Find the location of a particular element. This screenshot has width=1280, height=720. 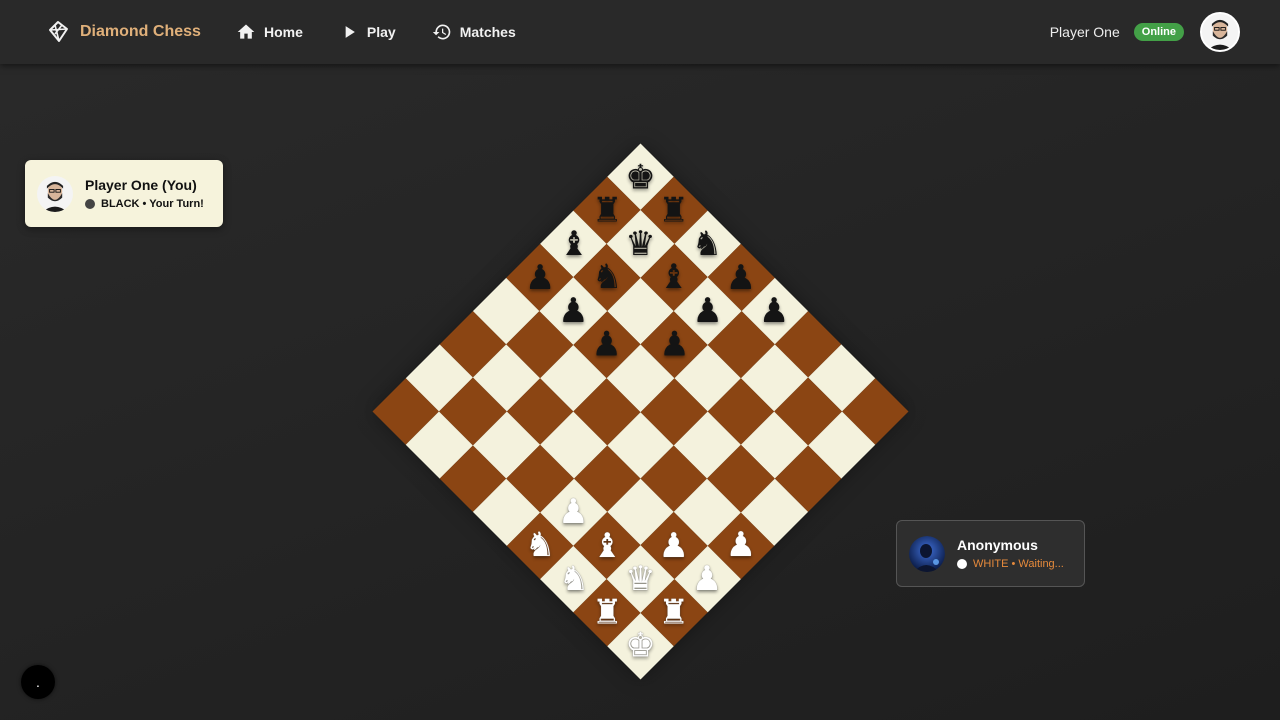

opponent-avatar is located at coordinates (927, 553).